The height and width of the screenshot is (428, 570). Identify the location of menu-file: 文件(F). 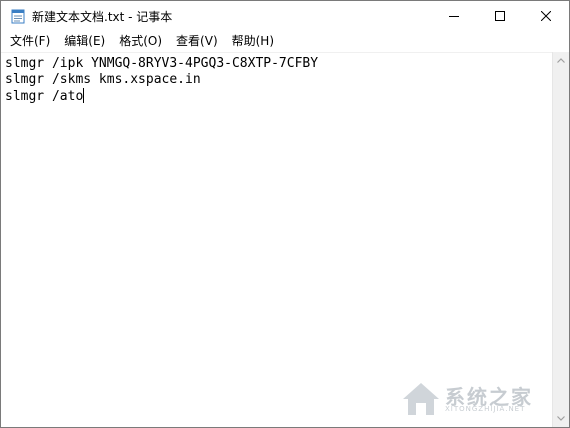
(30, 41).